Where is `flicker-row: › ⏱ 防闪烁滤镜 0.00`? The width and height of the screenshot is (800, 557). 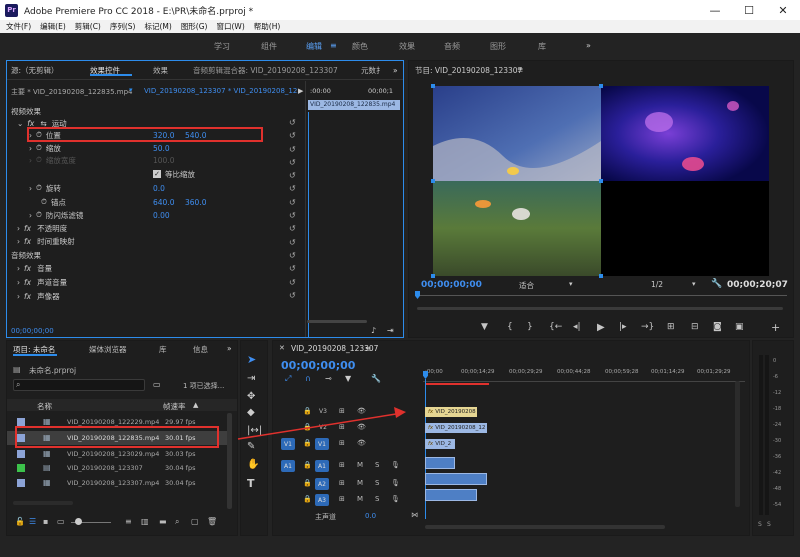 flicker-row: › ⏱ 防闪烁滤镜 0.00 is located at coordinates (99, 215).